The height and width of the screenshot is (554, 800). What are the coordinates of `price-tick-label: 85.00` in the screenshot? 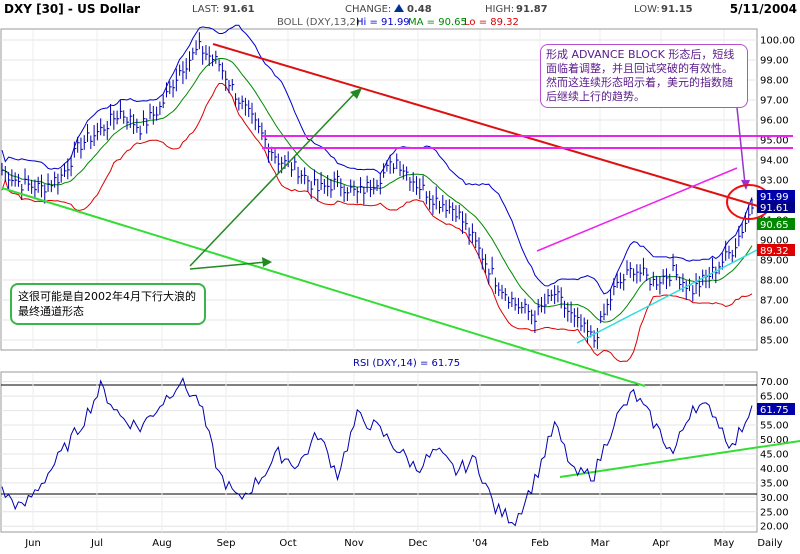 It's located at (774, 341).